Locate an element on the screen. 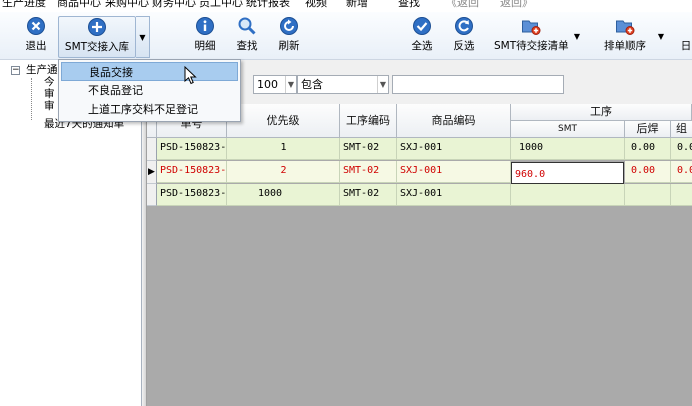 The image size is (692, 406). smt-inbound-dropdown-menu: 良品交接 不良品登记 上道工序交料不足登记 is located at coordinates (149, 90).